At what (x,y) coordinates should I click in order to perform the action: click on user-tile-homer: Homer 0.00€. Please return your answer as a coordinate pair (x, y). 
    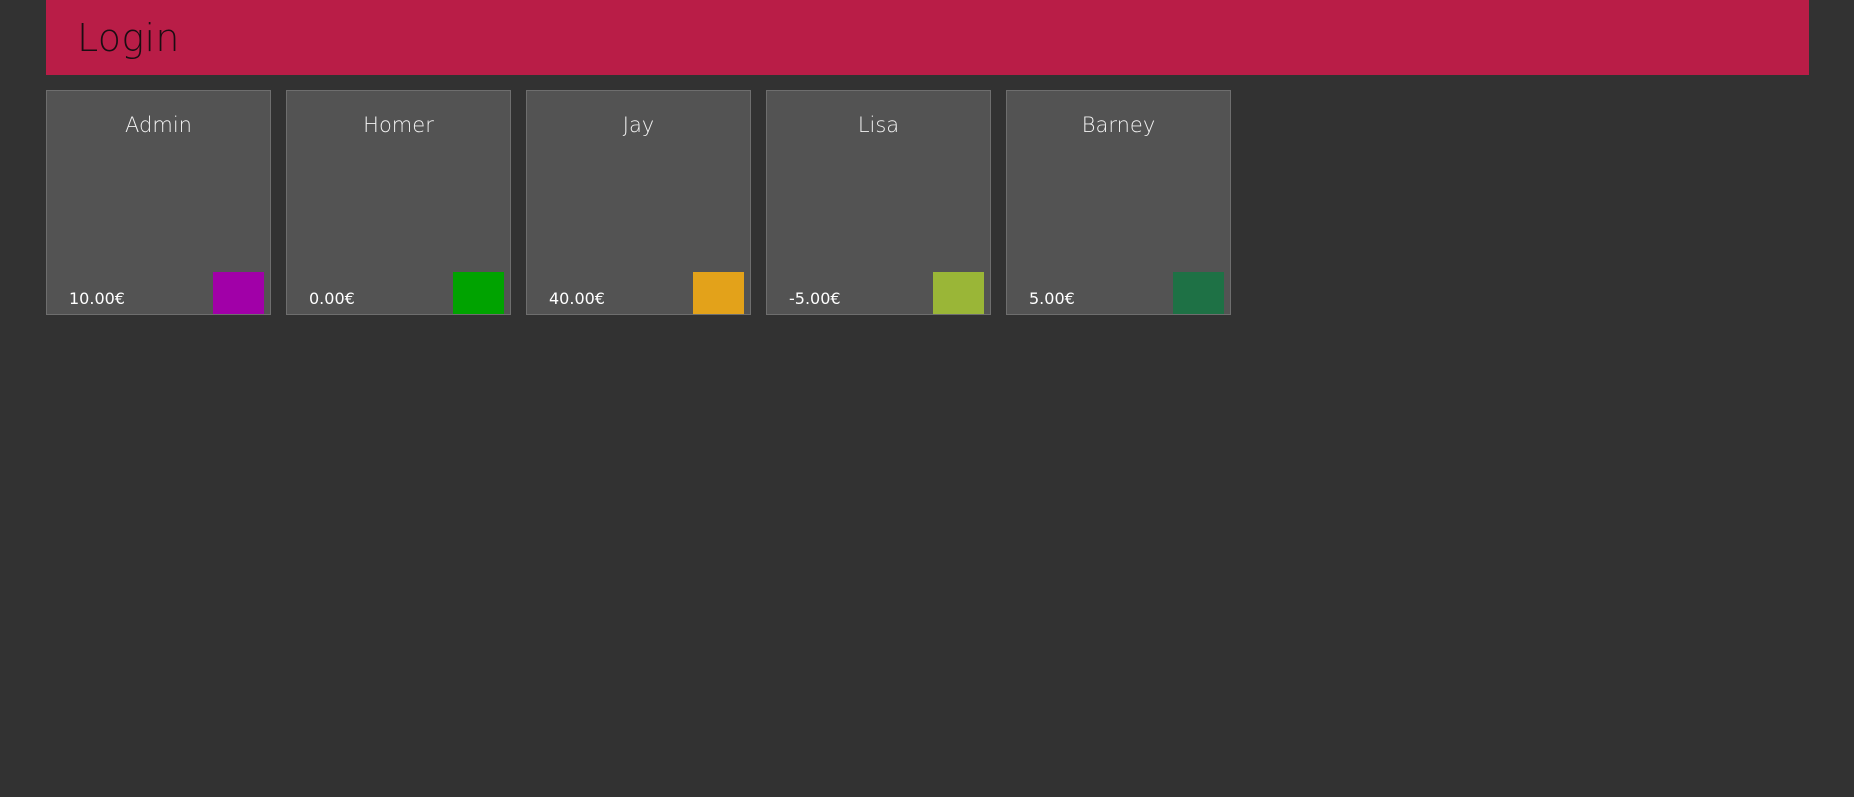
    Looking at the image, I should click on (398, 202).